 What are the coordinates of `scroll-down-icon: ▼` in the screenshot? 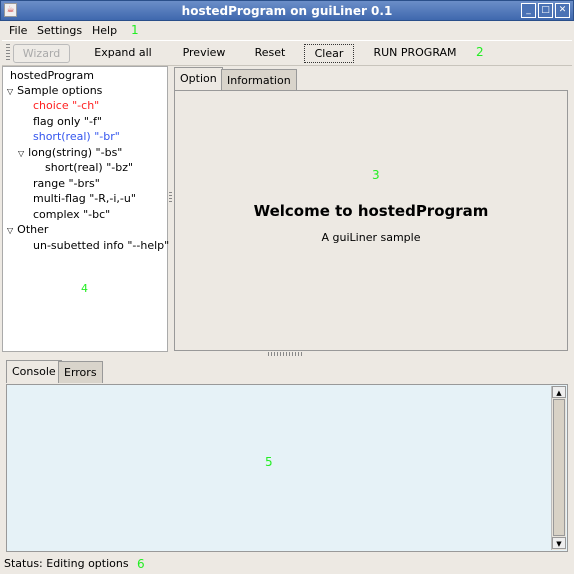 It's located at (559, 543).